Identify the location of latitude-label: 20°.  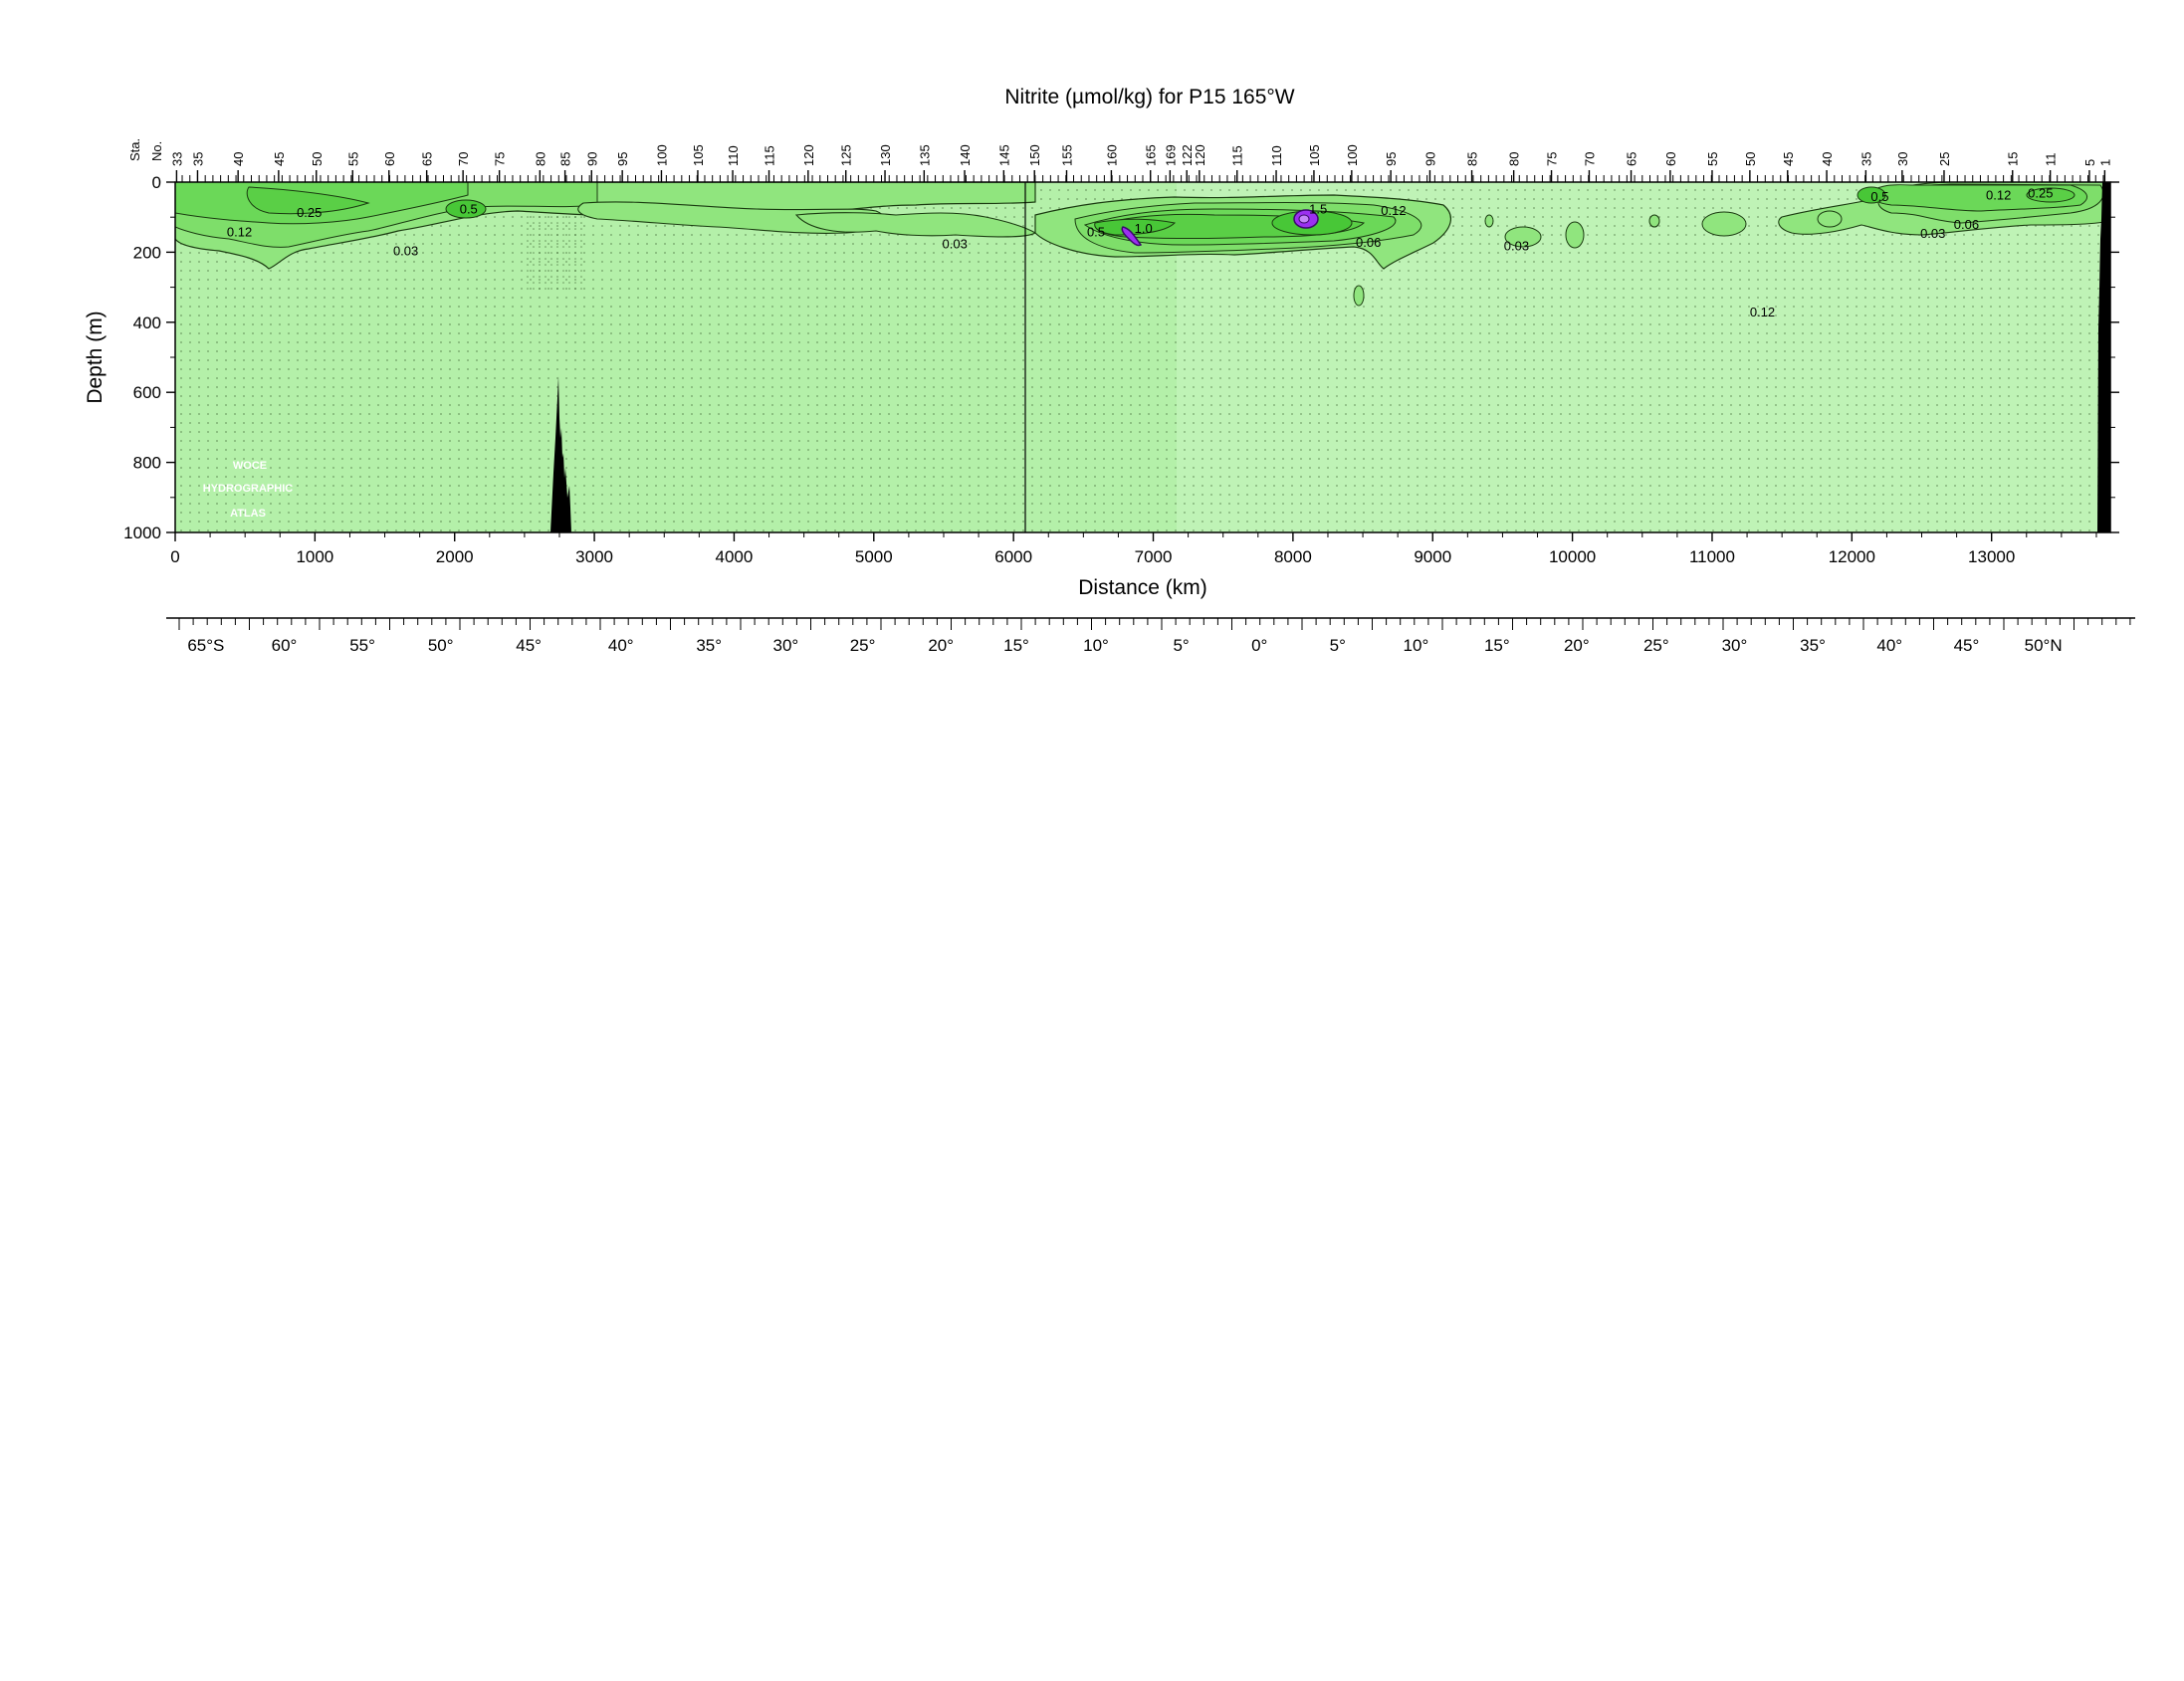
(1577, 645).